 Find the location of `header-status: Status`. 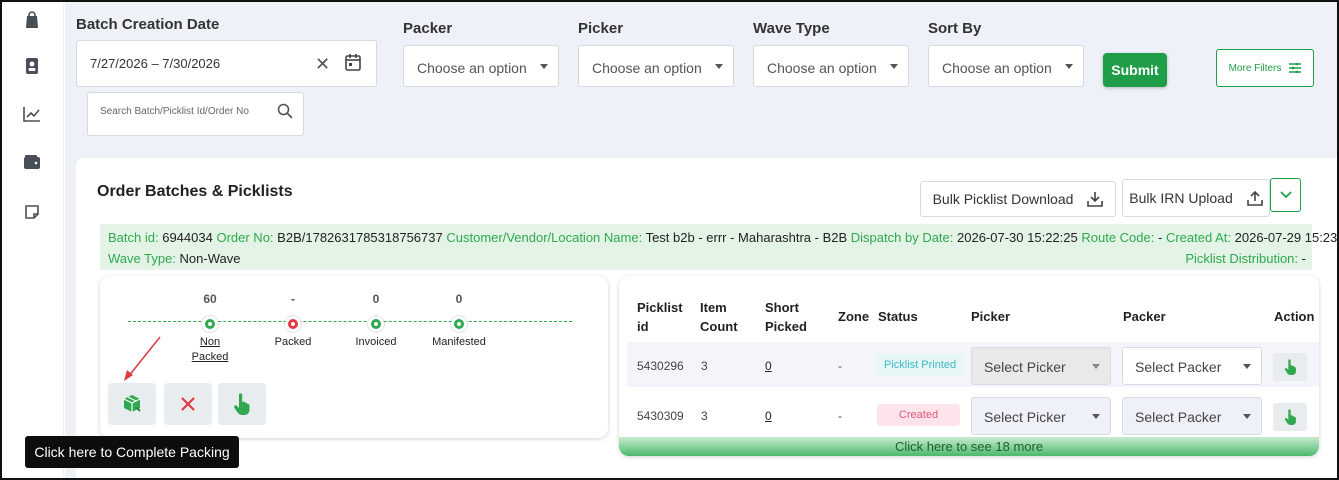

header-status: Status is located at coordinates (898, 316).